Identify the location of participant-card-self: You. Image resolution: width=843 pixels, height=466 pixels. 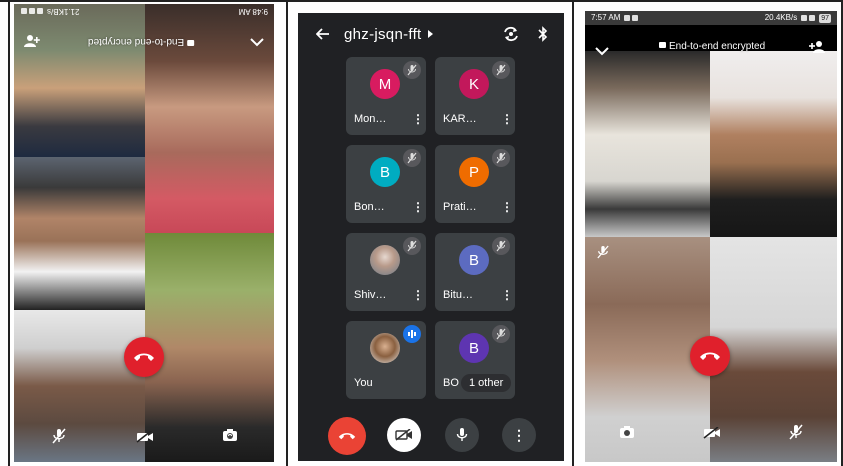
(386, 360).